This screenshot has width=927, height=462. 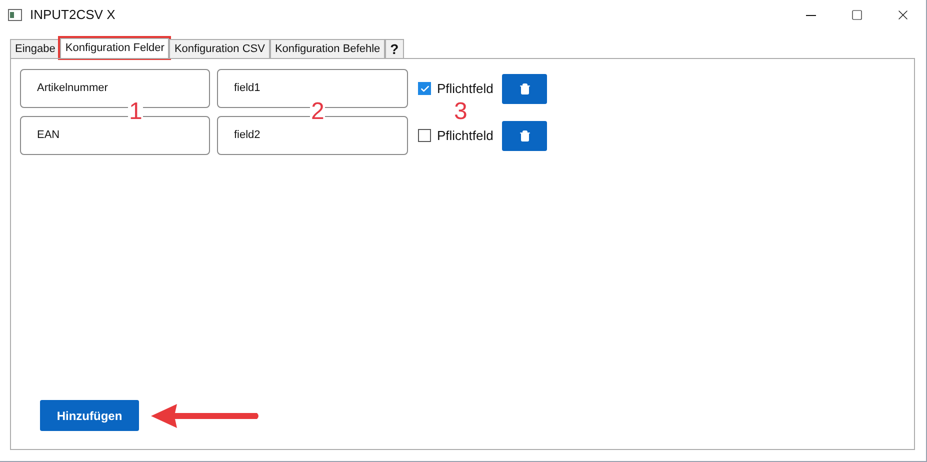 I want to click on maximize-icon, so click(x=857, y=15).